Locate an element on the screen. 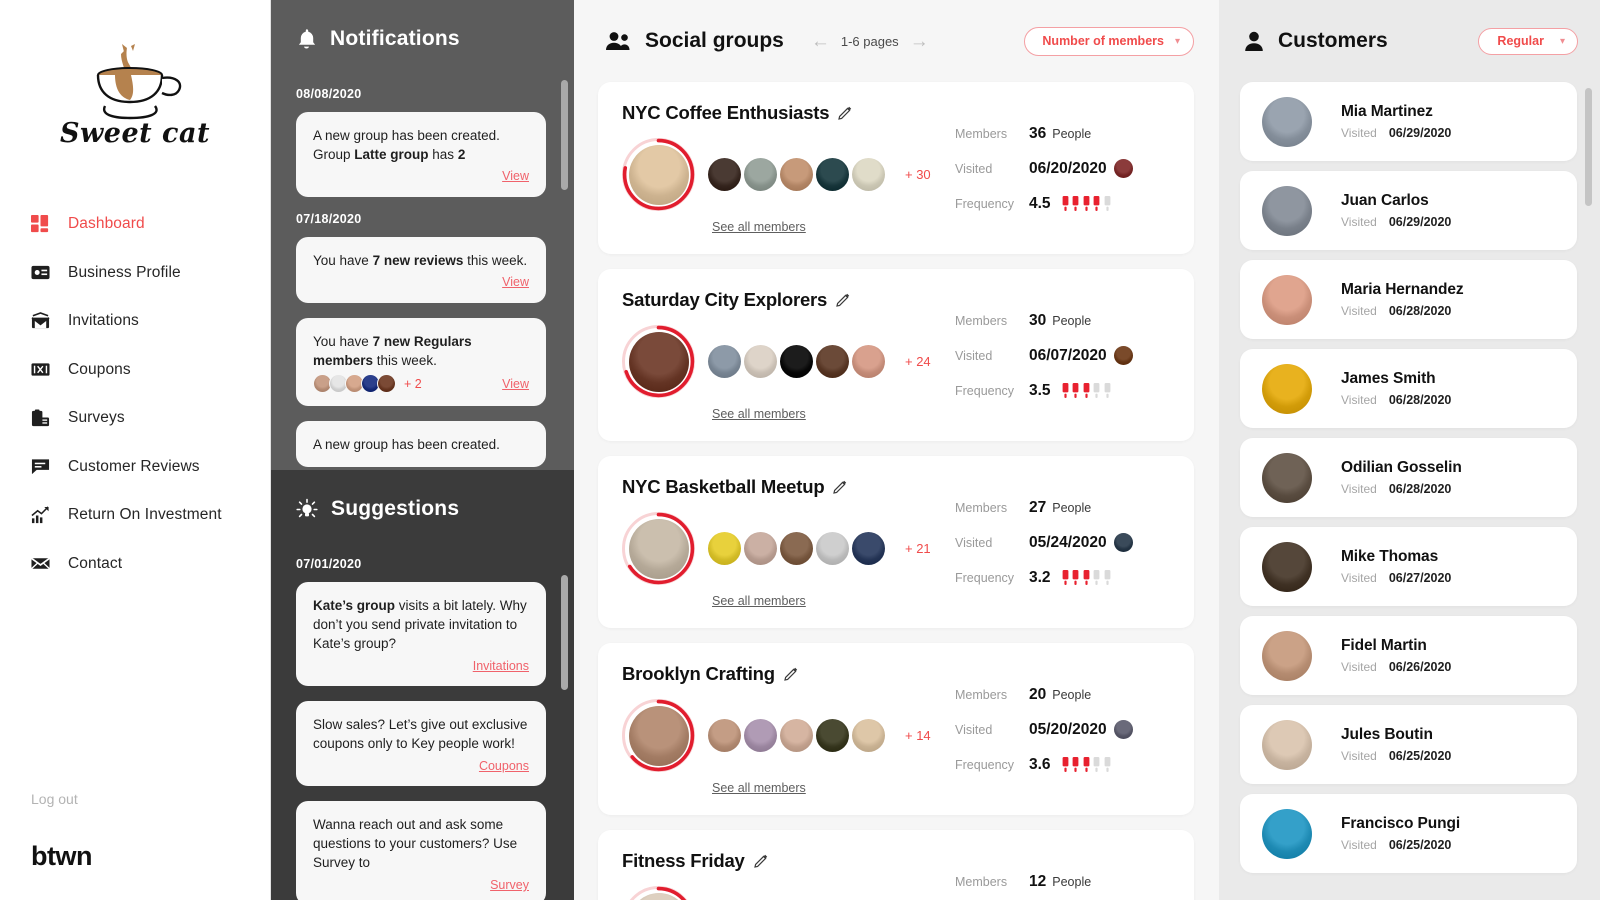 The width and height of the screenshot is (1600, 900). sidebar-item-label: Customer Reviews is located at coordinates (134, 466).